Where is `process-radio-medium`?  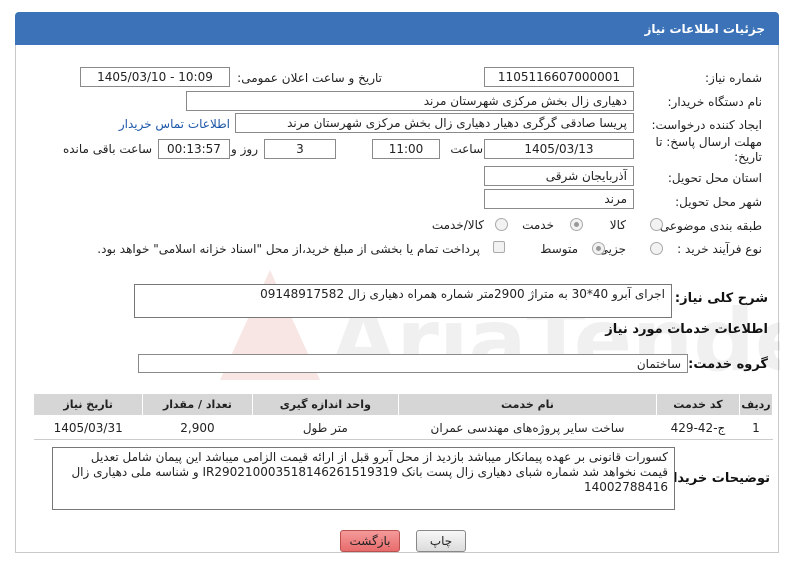 process-radio-medium is located at coordinates (598, 248).